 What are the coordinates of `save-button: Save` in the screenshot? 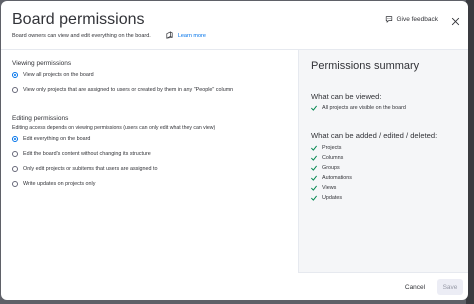 It's located at (450, 287).